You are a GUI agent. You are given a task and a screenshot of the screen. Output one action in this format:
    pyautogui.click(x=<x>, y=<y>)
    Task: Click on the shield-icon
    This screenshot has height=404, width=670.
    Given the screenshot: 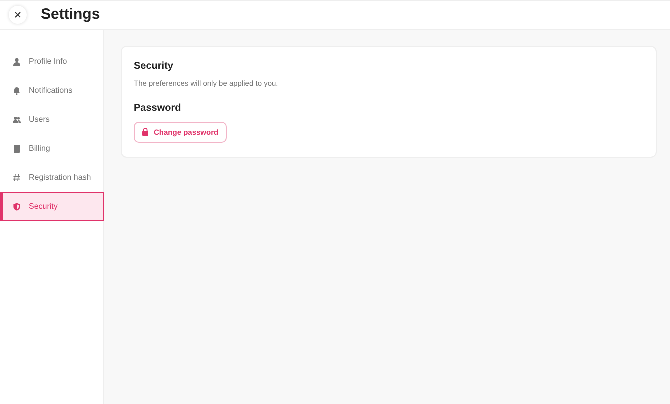 What is the action you would take?
    pyautogui.click(x=17, y=206)
    